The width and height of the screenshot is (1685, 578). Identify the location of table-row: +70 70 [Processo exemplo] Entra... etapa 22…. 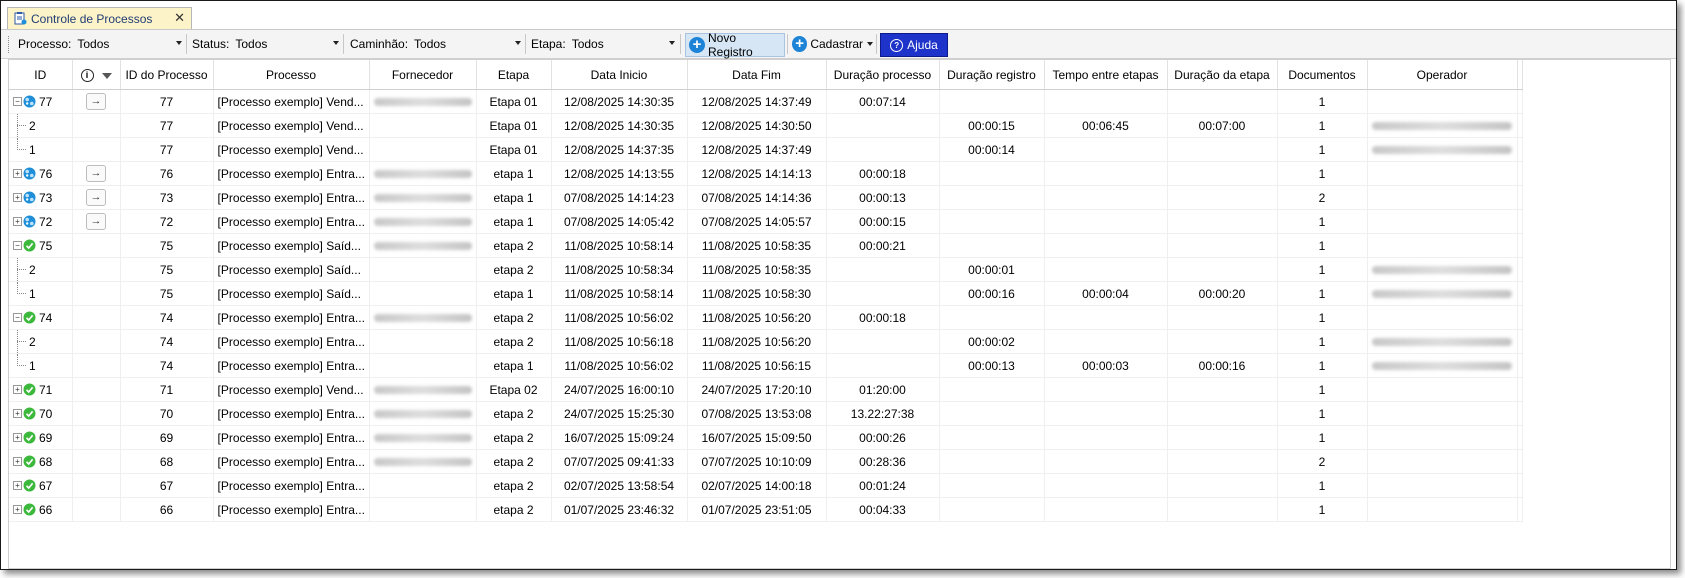
(766, 413).